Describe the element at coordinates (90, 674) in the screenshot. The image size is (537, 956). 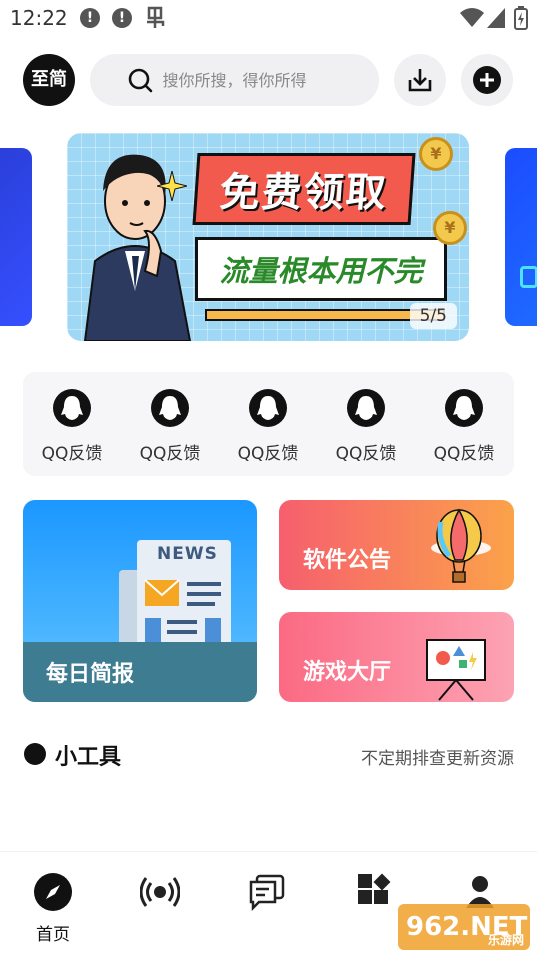
I see `daily-news-title: 每日简报` at that location.